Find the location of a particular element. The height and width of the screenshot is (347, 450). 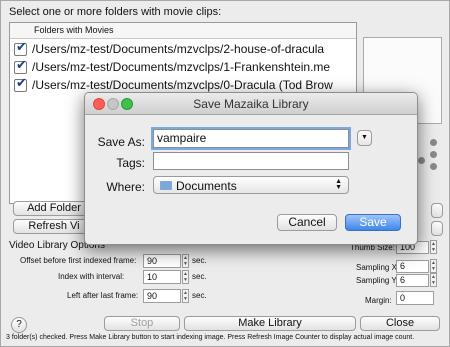

interval-label: Index with interval: is located at coordinates (91, 276).